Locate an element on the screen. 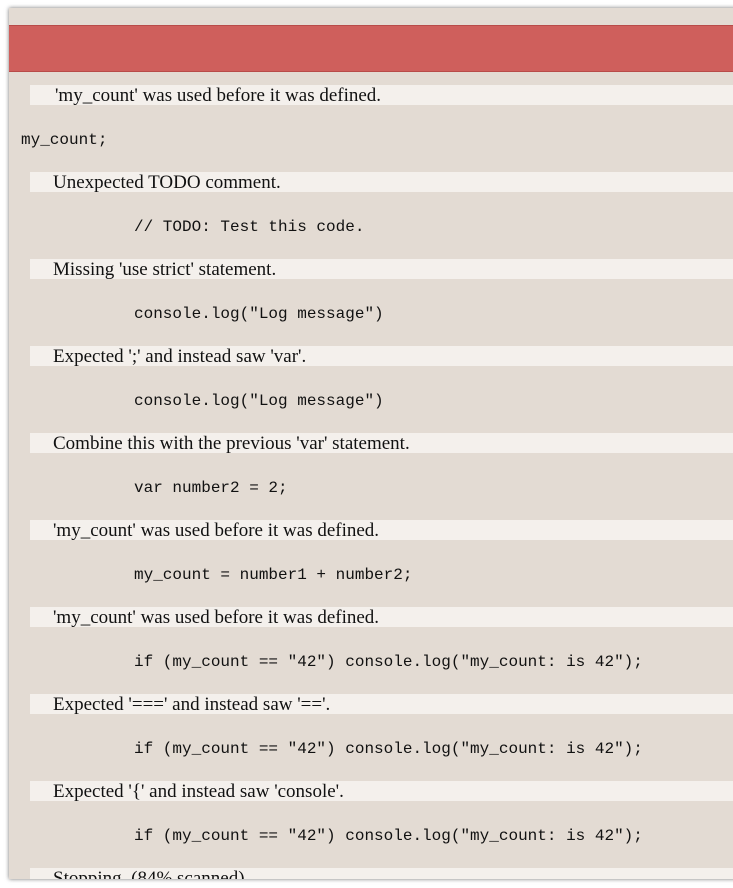 The height and width of the screenshot is (888, 733). lint-message: Unexpected TODO comment. is located at coordinates (371, 184).